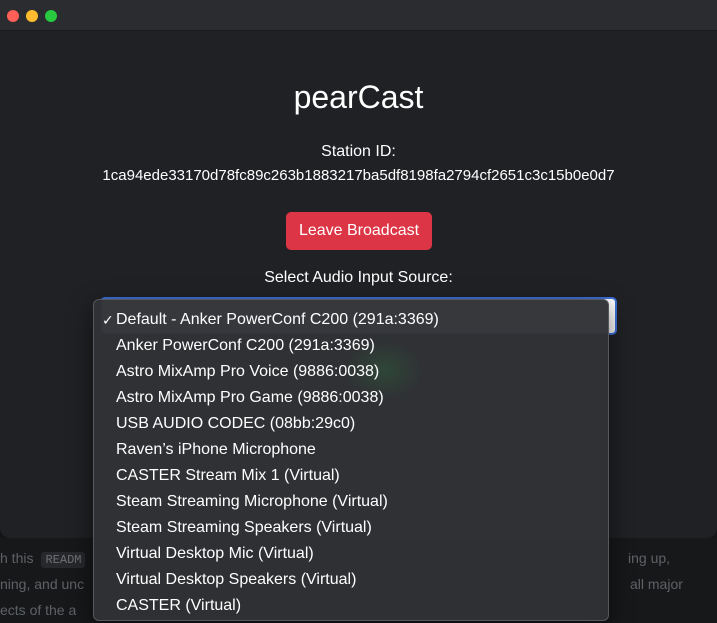 This screenshot has height=623, width=717. What do you see at coordinates (351, 476) in the screenshot?
I see `dropdown-option: CASTER Stream Mix 1 (Virtual)` at bounding box center [351, 476].